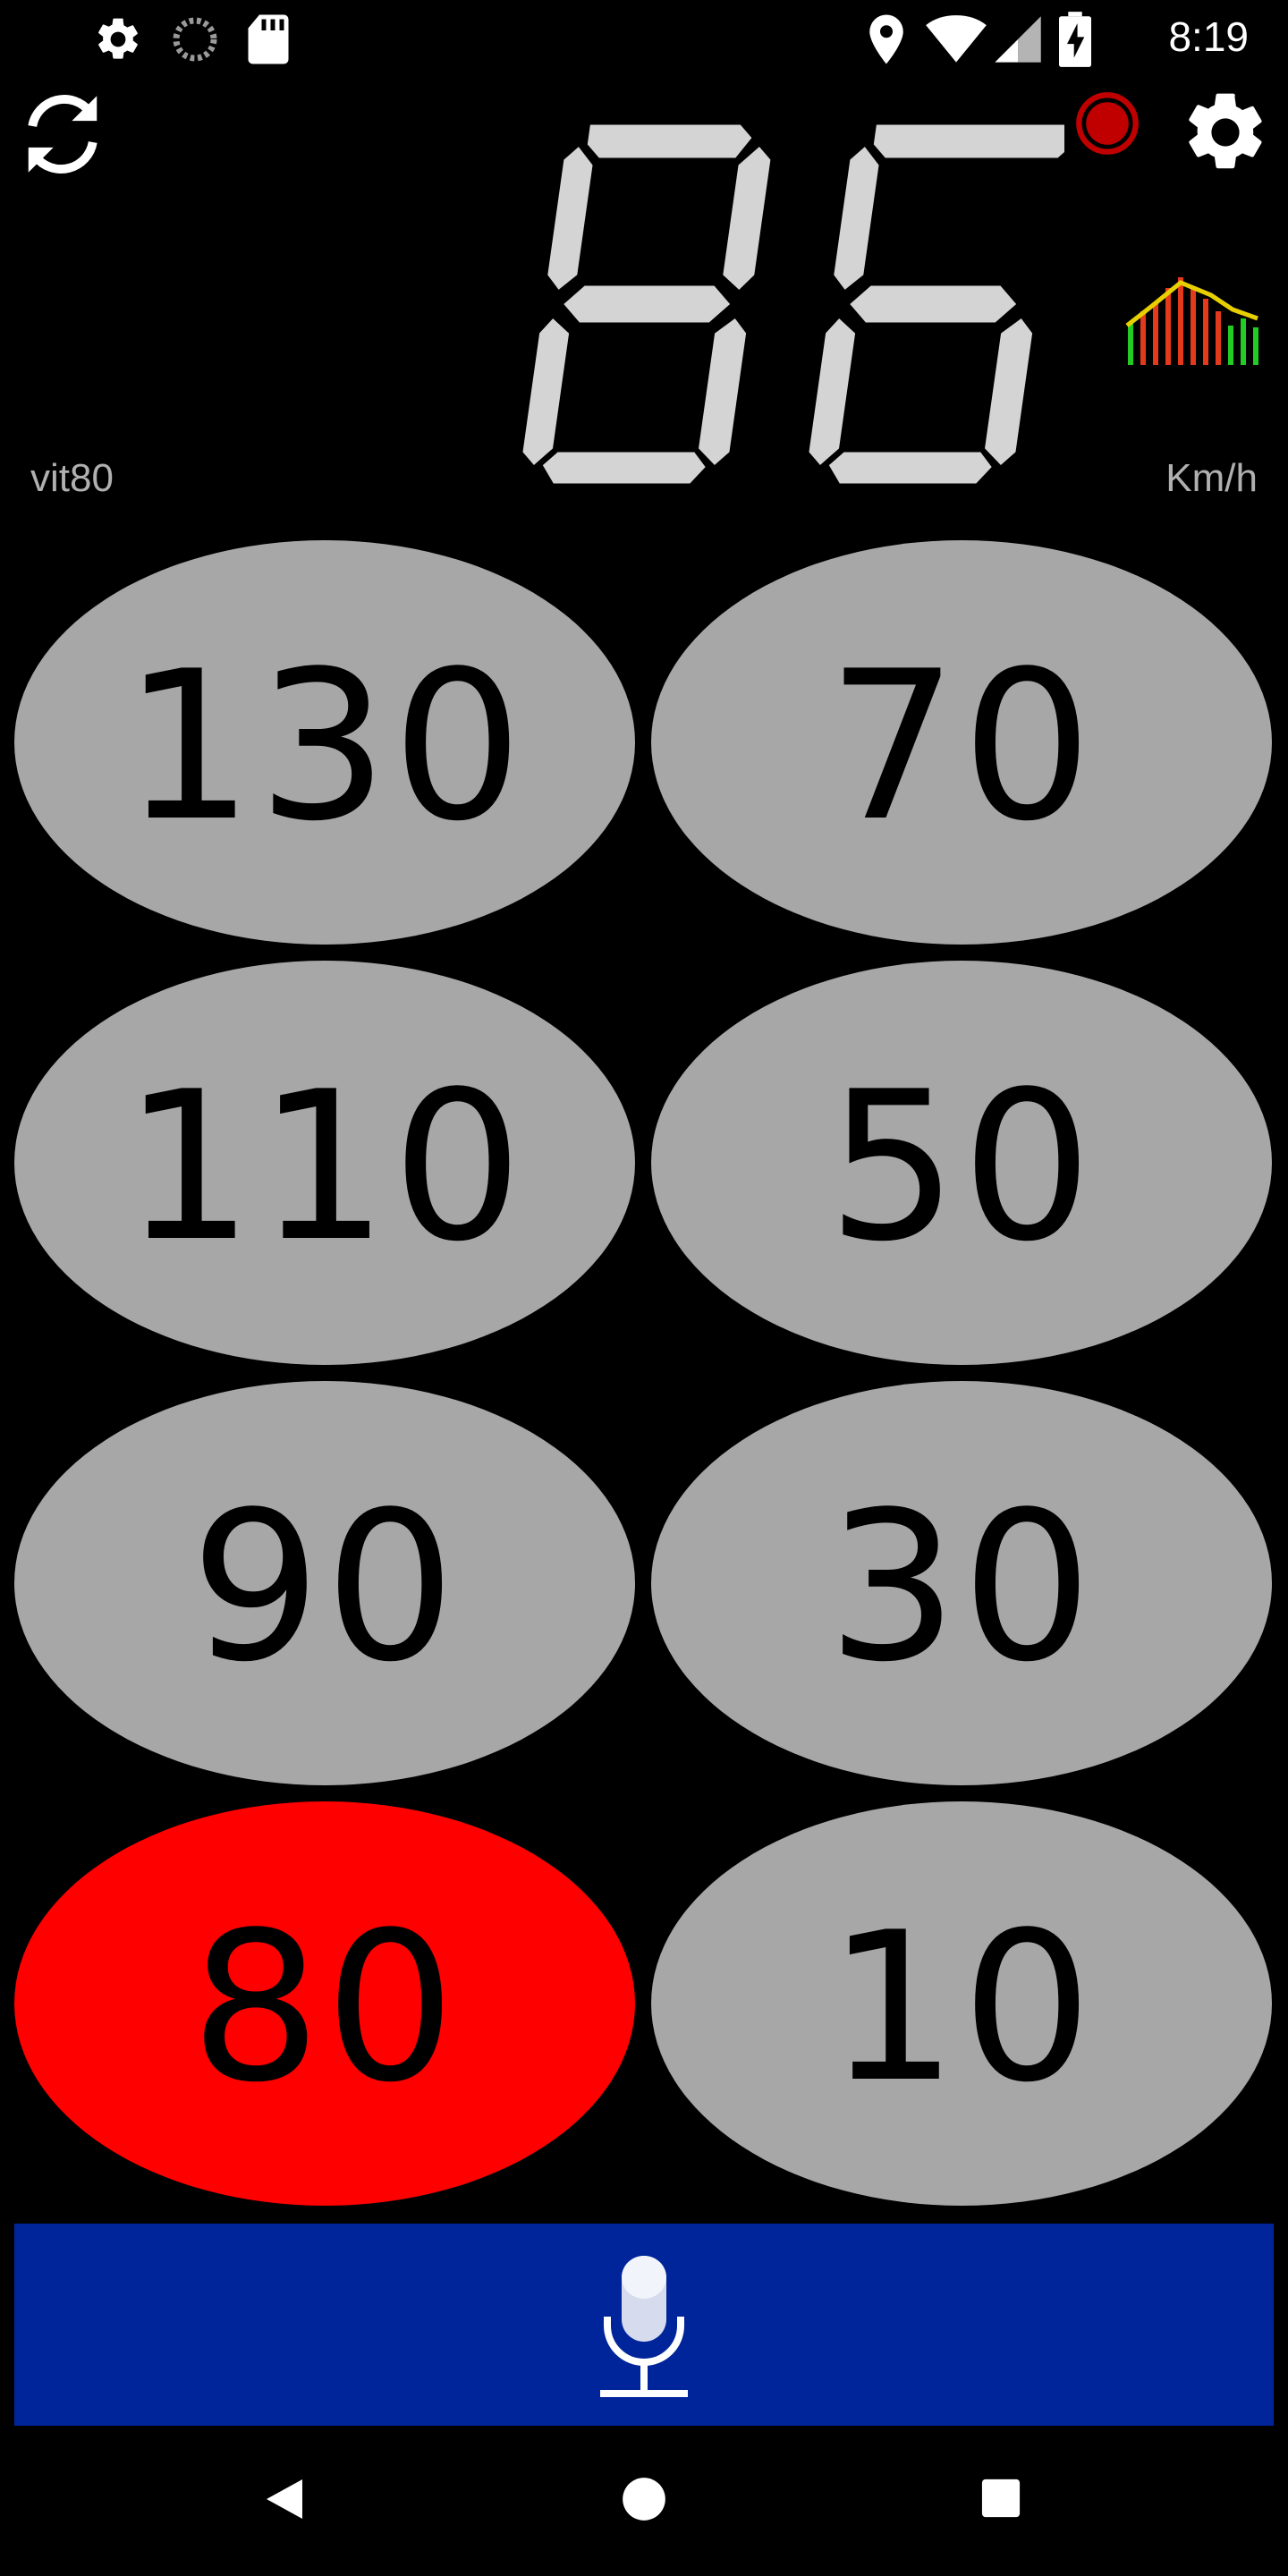 This screenshot has height=2576, width=1288. I want to click on speed-button-label: 30, so click(961, 1588).